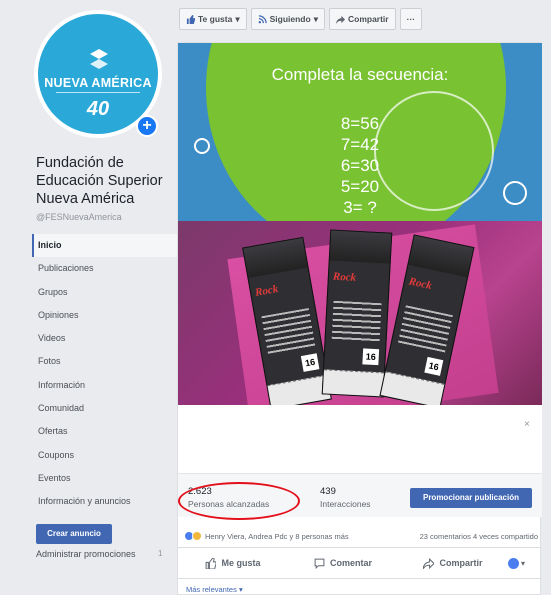 This screenshot has width=551, height=595. Describe the element at coordinates (319, 563) in the screenshot. I see `comment-icon` at that location.